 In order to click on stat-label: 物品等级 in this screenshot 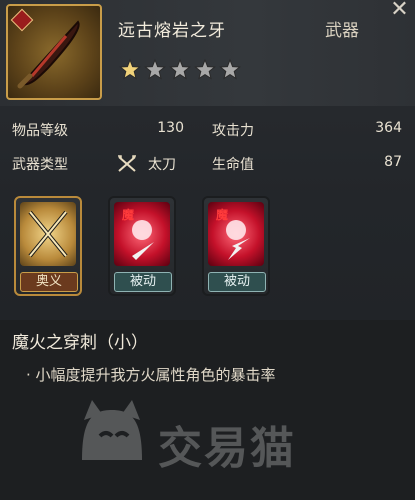, I will do `click(40, 131)`.